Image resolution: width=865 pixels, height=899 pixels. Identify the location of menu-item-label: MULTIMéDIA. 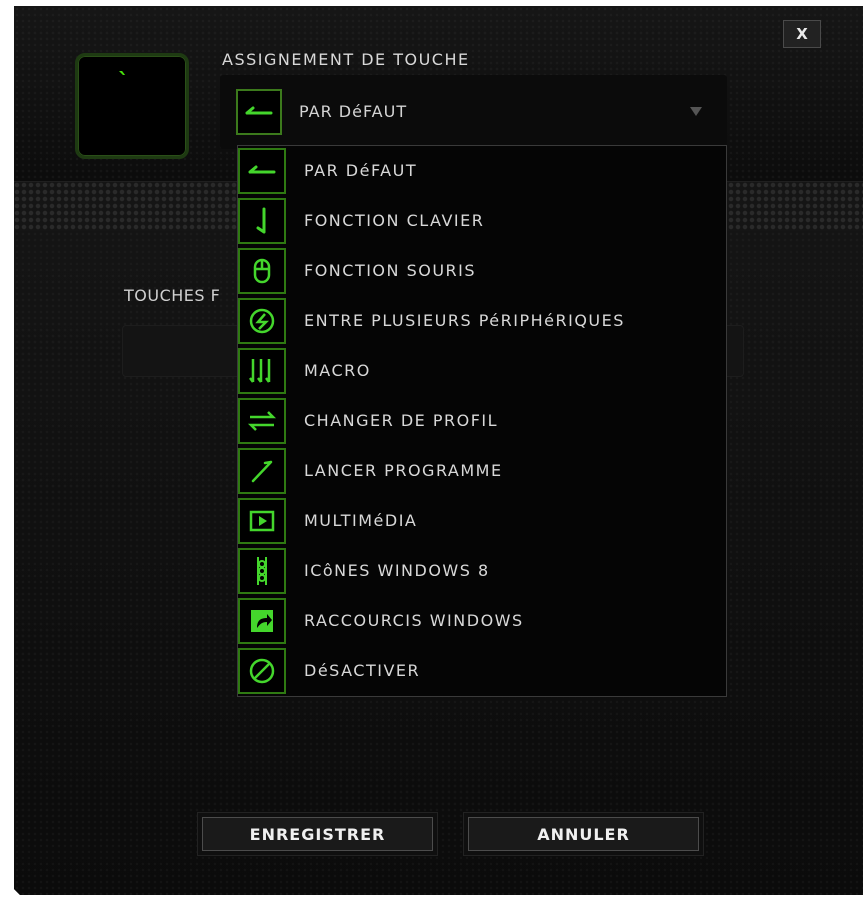
(361, 520).